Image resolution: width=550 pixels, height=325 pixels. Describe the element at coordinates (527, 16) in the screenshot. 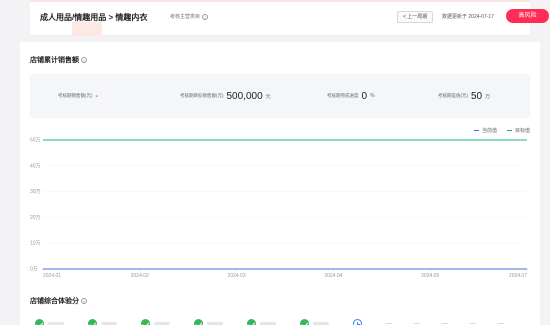

I see `high-risk-button: 高风险` at that location.